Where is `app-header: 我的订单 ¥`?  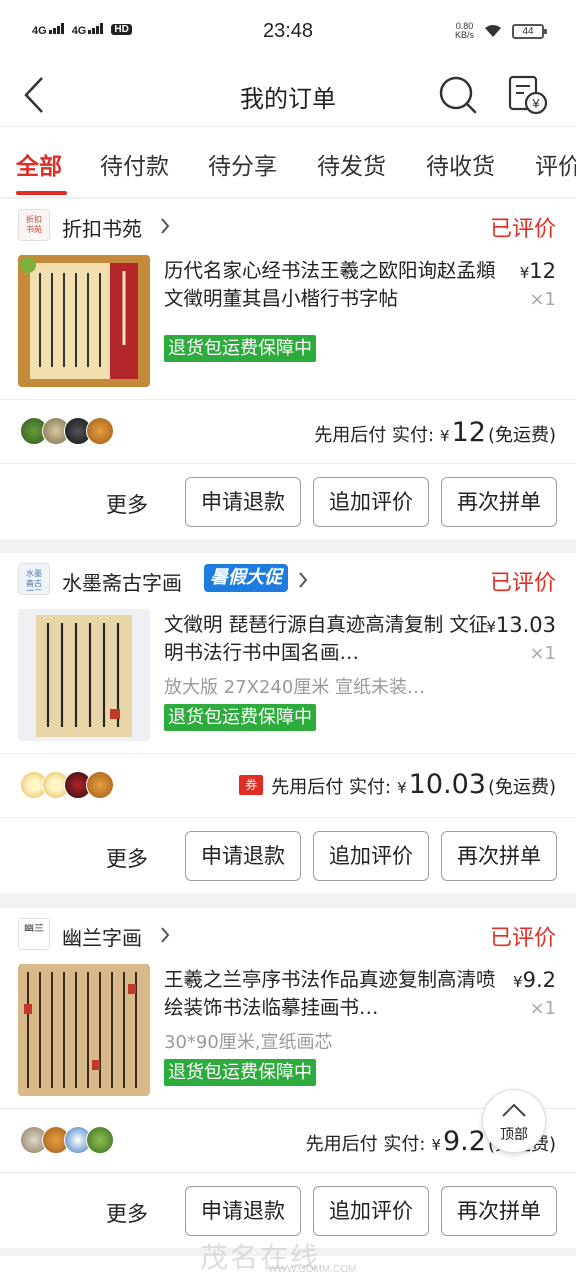 app-header: 我的订单 ¥ is located at coordinates (288, 95).